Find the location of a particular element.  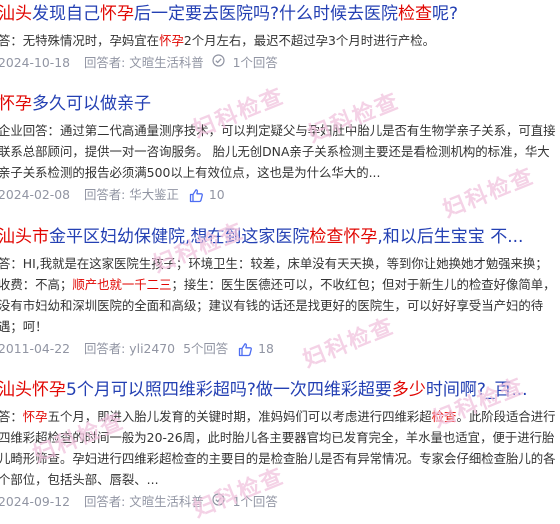

highlighted-keyword: 汕头怀孕 is located at coordinates (33, 390).